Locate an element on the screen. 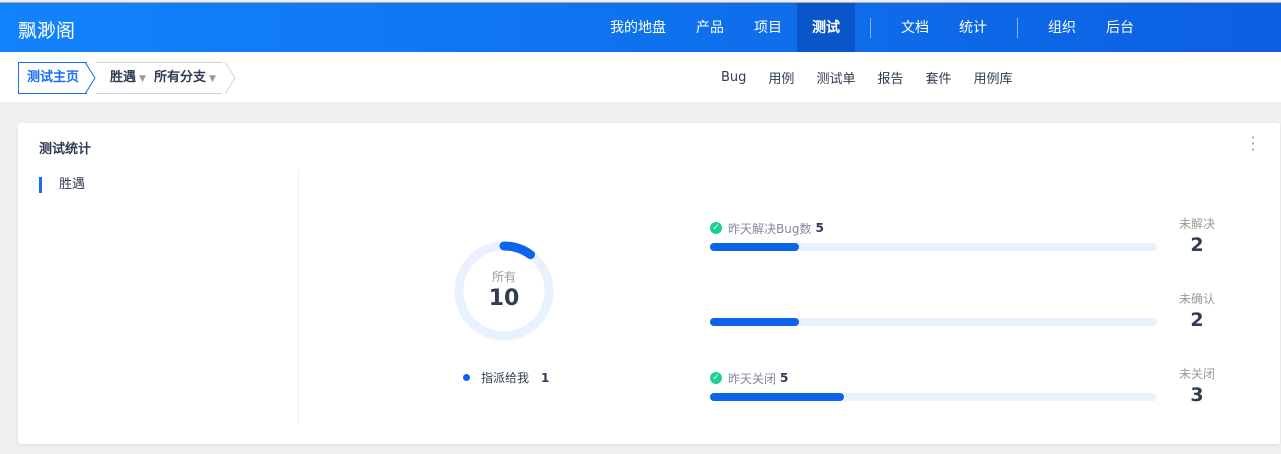 This screenshot has width=1281, height=454. nav-test: 测试 is located at coordinates (826, 28).